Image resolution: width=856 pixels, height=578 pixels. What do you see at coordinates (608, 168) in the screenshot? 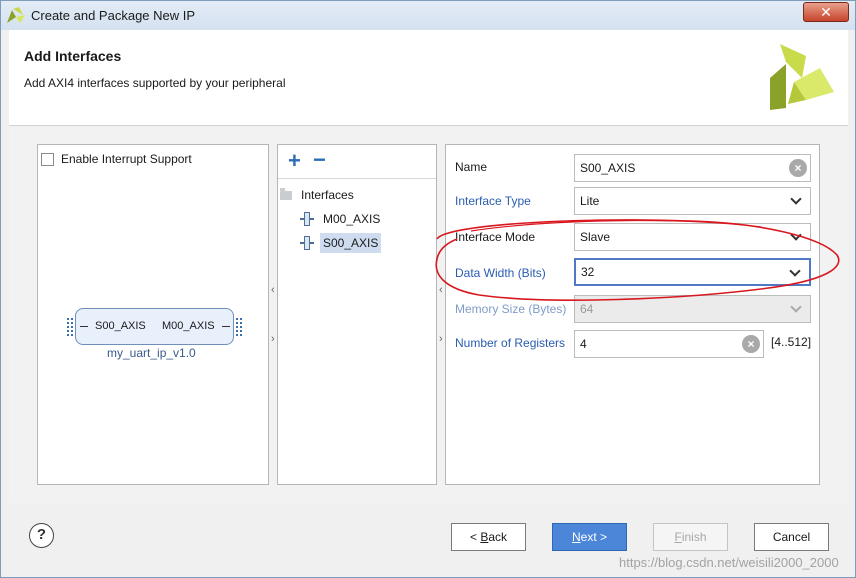
I see `name-value: S00_AXIS` at bounding box center [608, 168].